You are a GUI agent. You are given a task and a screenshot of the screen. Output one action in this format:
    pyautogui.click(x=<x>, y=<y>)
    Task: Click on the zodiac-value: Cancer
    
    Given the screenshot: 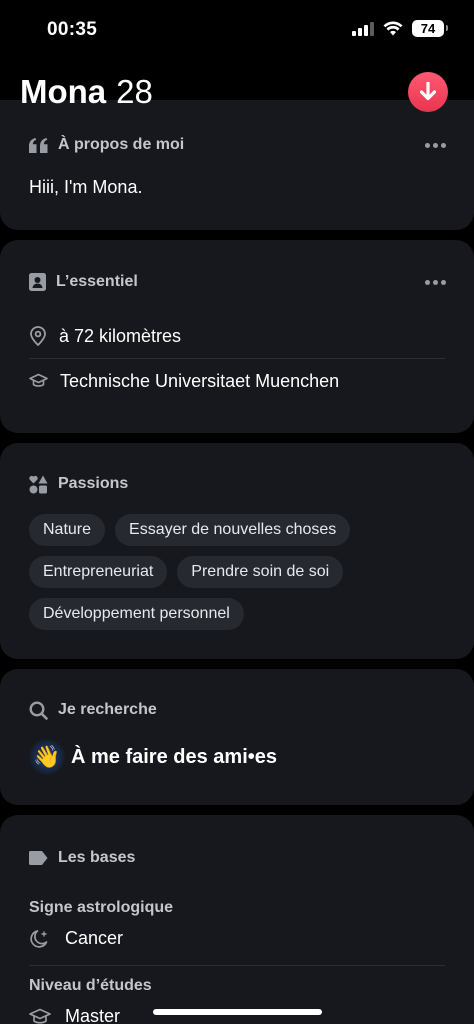 What is the action you would take?
    pyautogui.click(x=94, y=938)
    